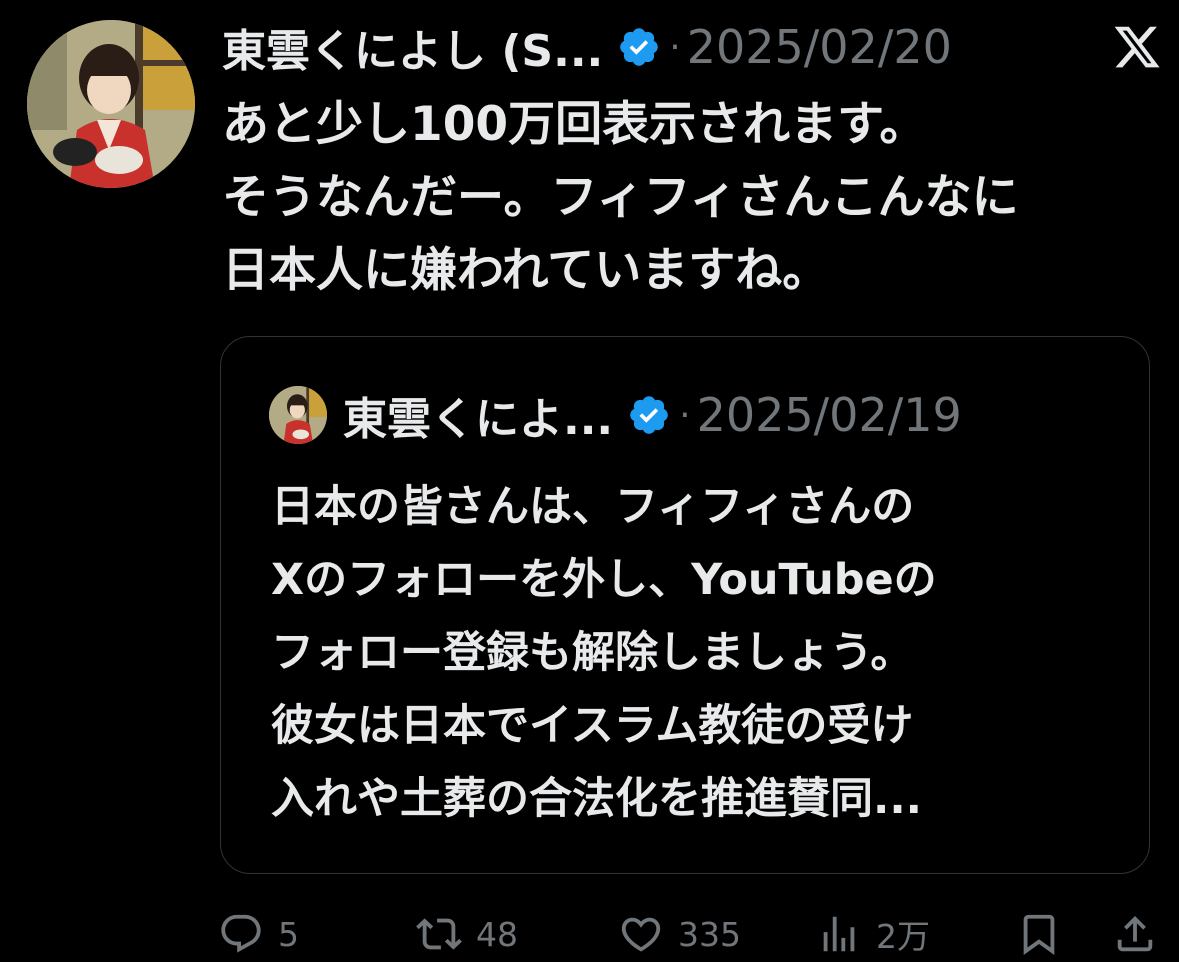 The width and height of the screenshot is (1179, 962). I want to click on like-count: 335, so click(709, 934).